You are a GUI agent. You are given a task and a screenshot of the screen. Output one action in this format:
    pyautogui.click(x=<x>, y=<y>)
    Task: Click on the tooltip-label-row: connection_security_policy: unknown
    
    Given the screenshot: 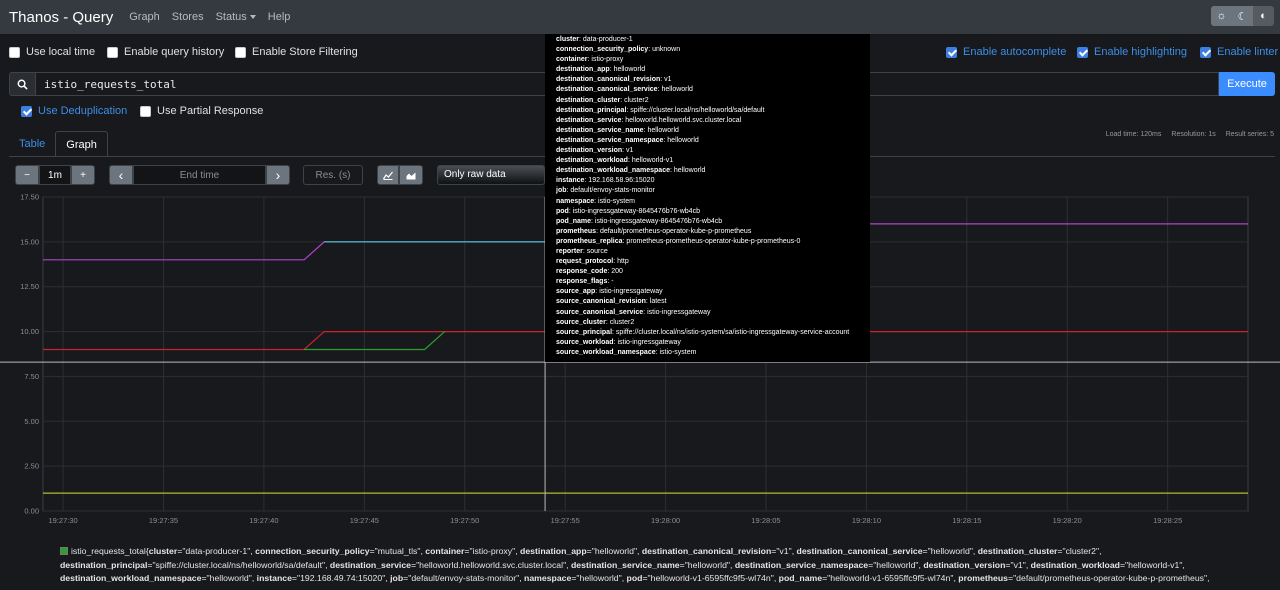 What is the action you would take?
    pyautogui.click(x=618, y=50)
    